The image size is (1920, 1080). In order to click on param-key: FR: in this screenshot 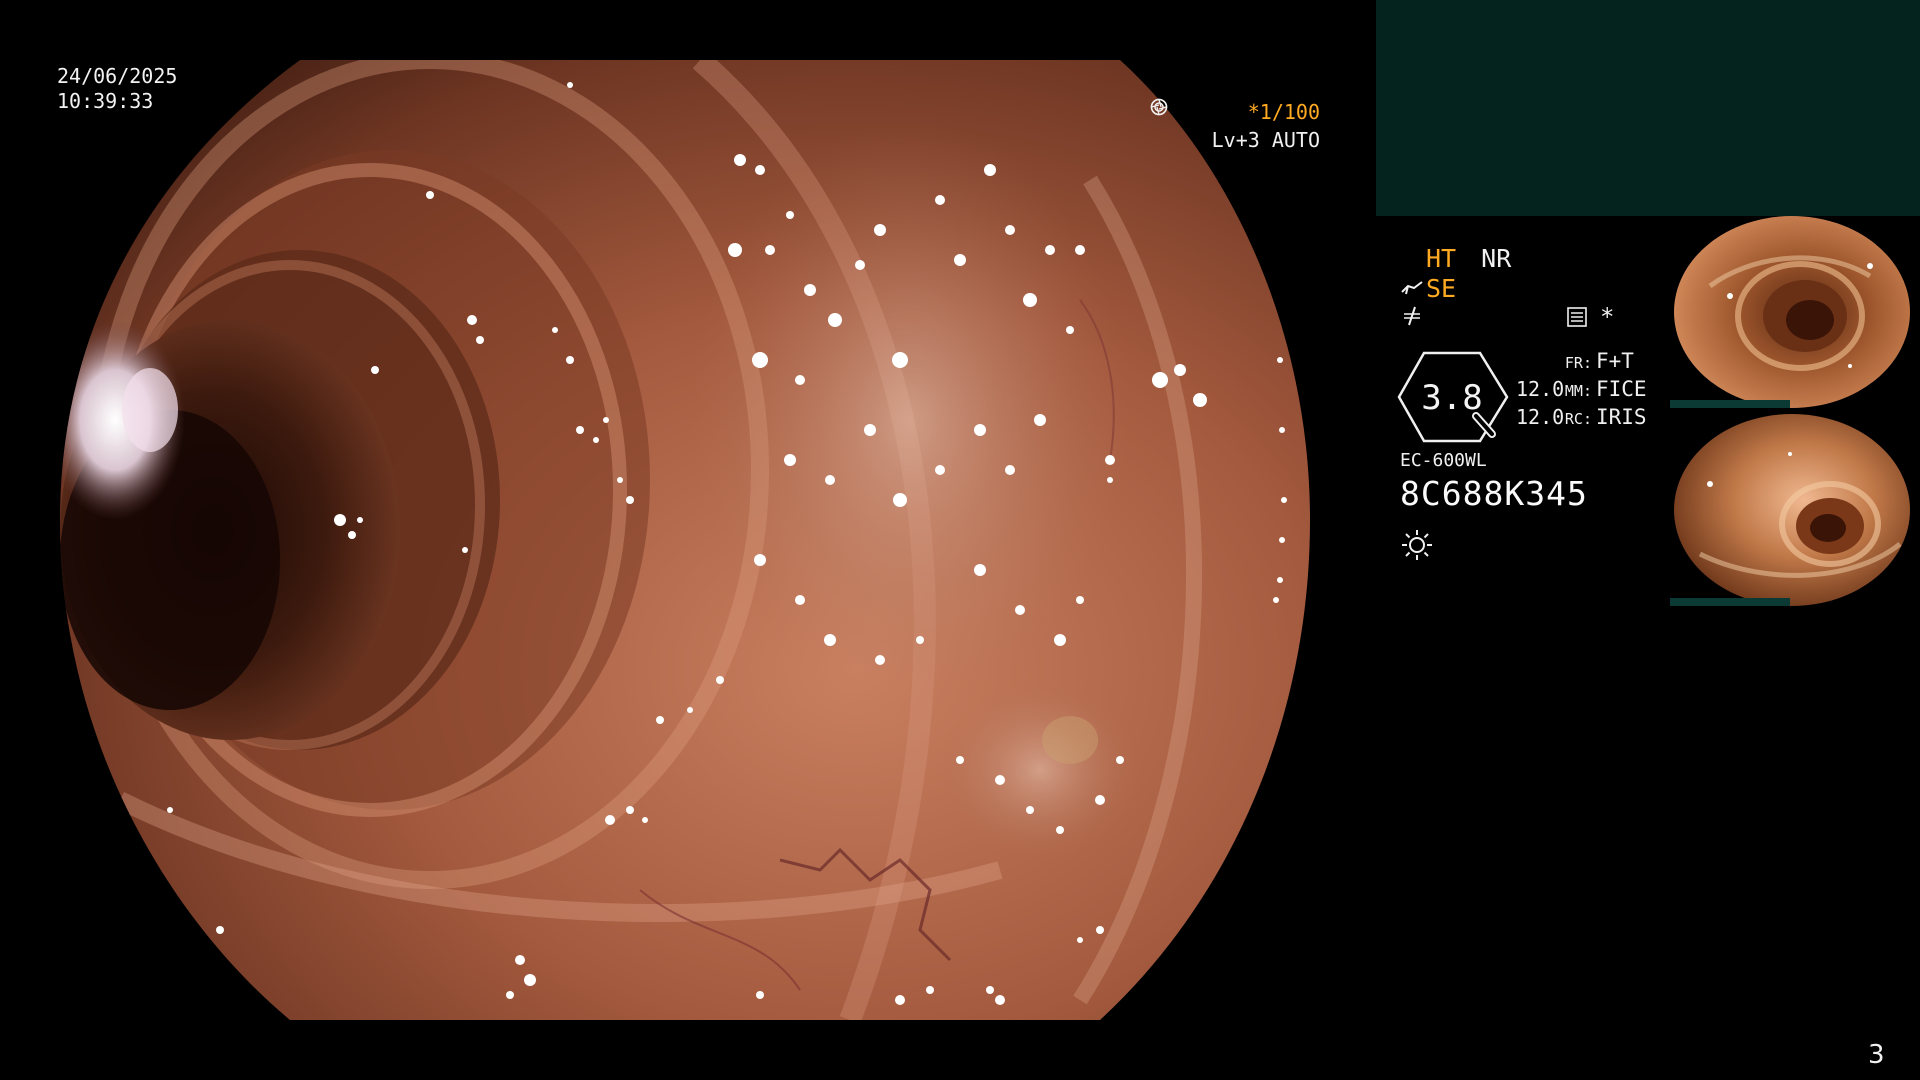, I will do `click(1578, 363)`.